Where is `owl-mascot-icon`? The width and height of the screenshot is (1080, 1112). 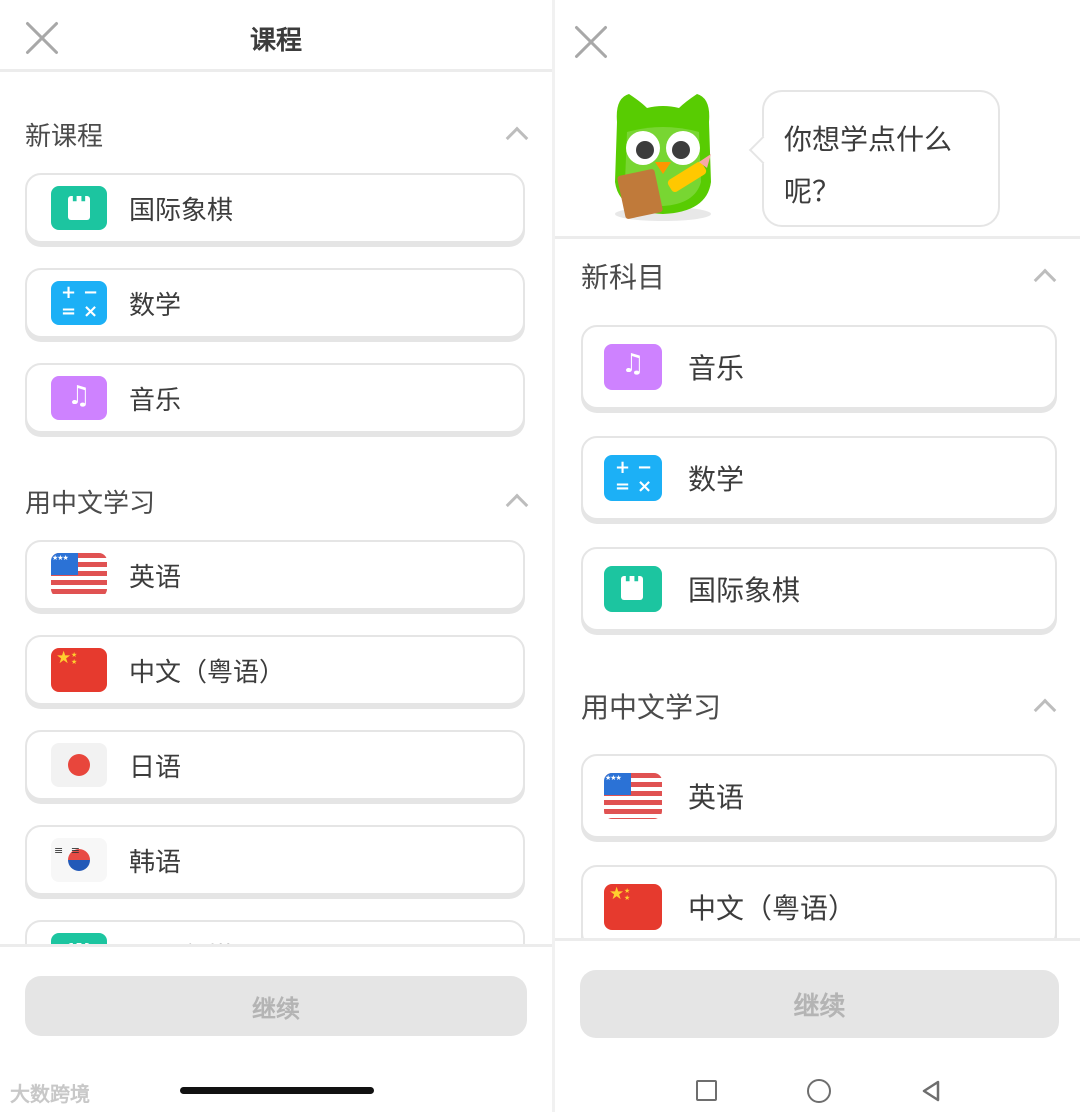 owl-mascot-icon is located at coordinates (663, 157).